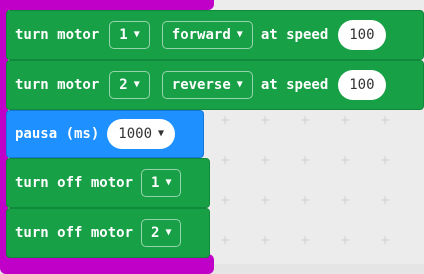 Image resolution: width=424 pixels, height=274 pixels. I want to click on turn-off-motor-block-1: turn off motor 1 ▼, so click(108, 183).